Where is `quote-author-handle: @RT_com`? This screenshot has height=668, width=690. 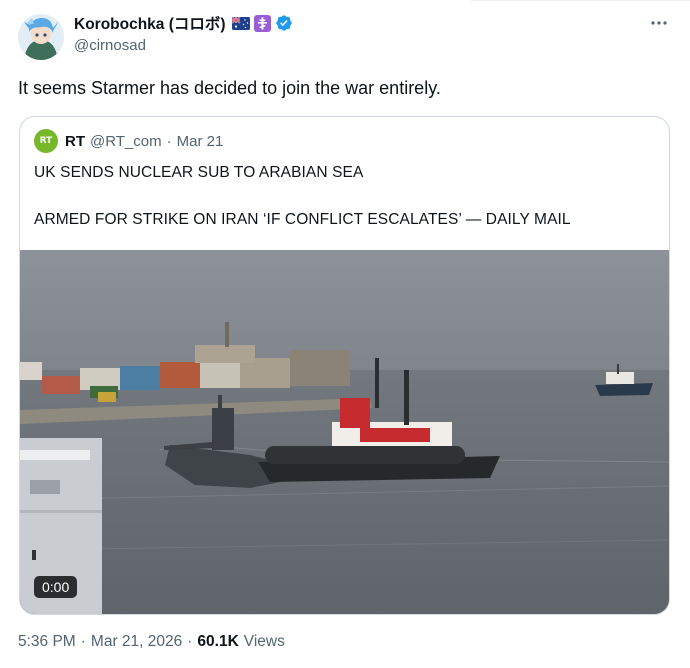
quote-author-handle: @RT_com is located at coordinates (126, 141).